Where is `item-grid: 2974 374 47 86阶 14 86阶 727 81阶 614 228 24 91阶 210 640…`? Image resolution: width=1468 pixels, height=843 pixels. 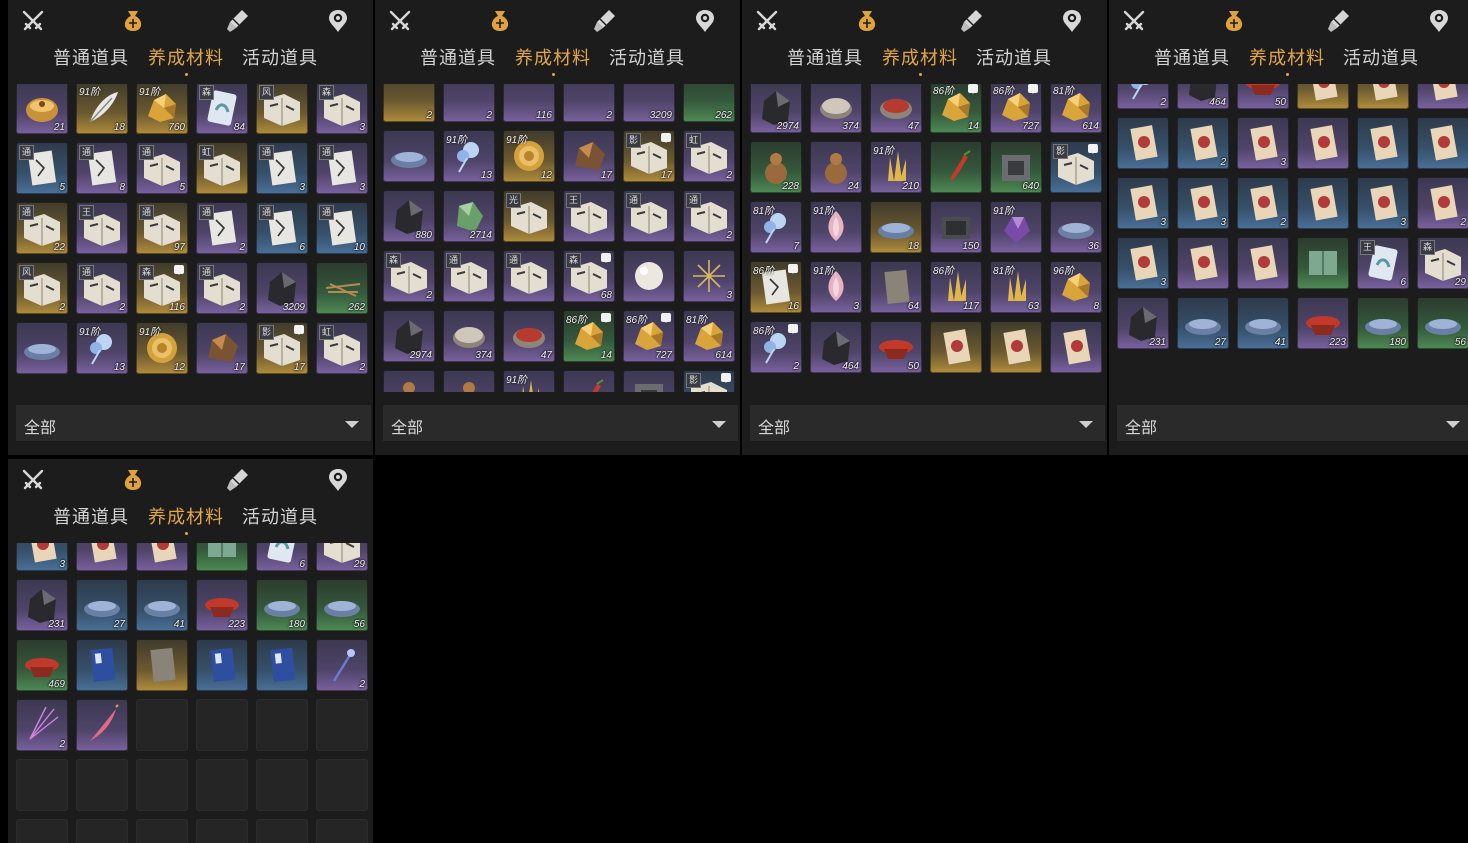
item-grid: 2974 374 47 86阶 14 86阶 727 81阶 614 228 24 91阶 210 640… is located at coordinates (928, 238).